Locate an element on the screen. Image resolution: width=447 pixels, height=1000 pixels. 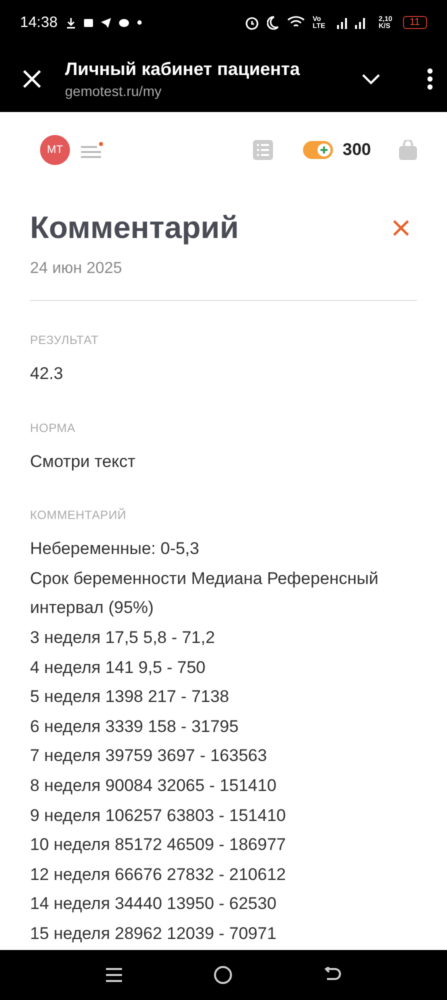
chevron-down-icon is located at coordinates (371, 78).